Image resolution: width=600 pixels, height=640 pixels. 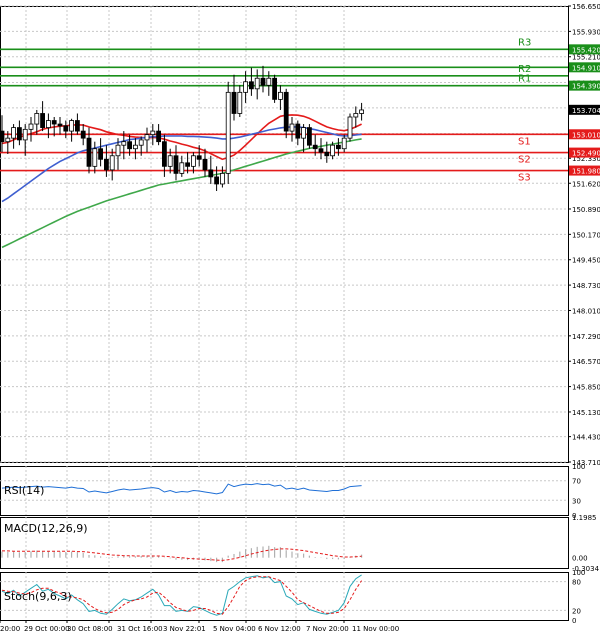 I want to click on level-tag-label: 154.910, so click(x=586, y=68).